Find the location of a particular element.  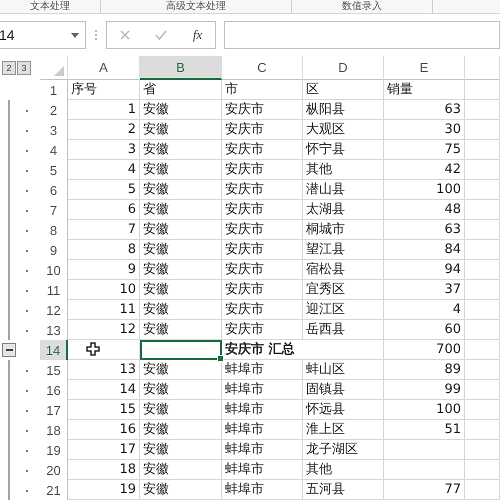

table-cell: 14 is located at coordinates (104, 390).